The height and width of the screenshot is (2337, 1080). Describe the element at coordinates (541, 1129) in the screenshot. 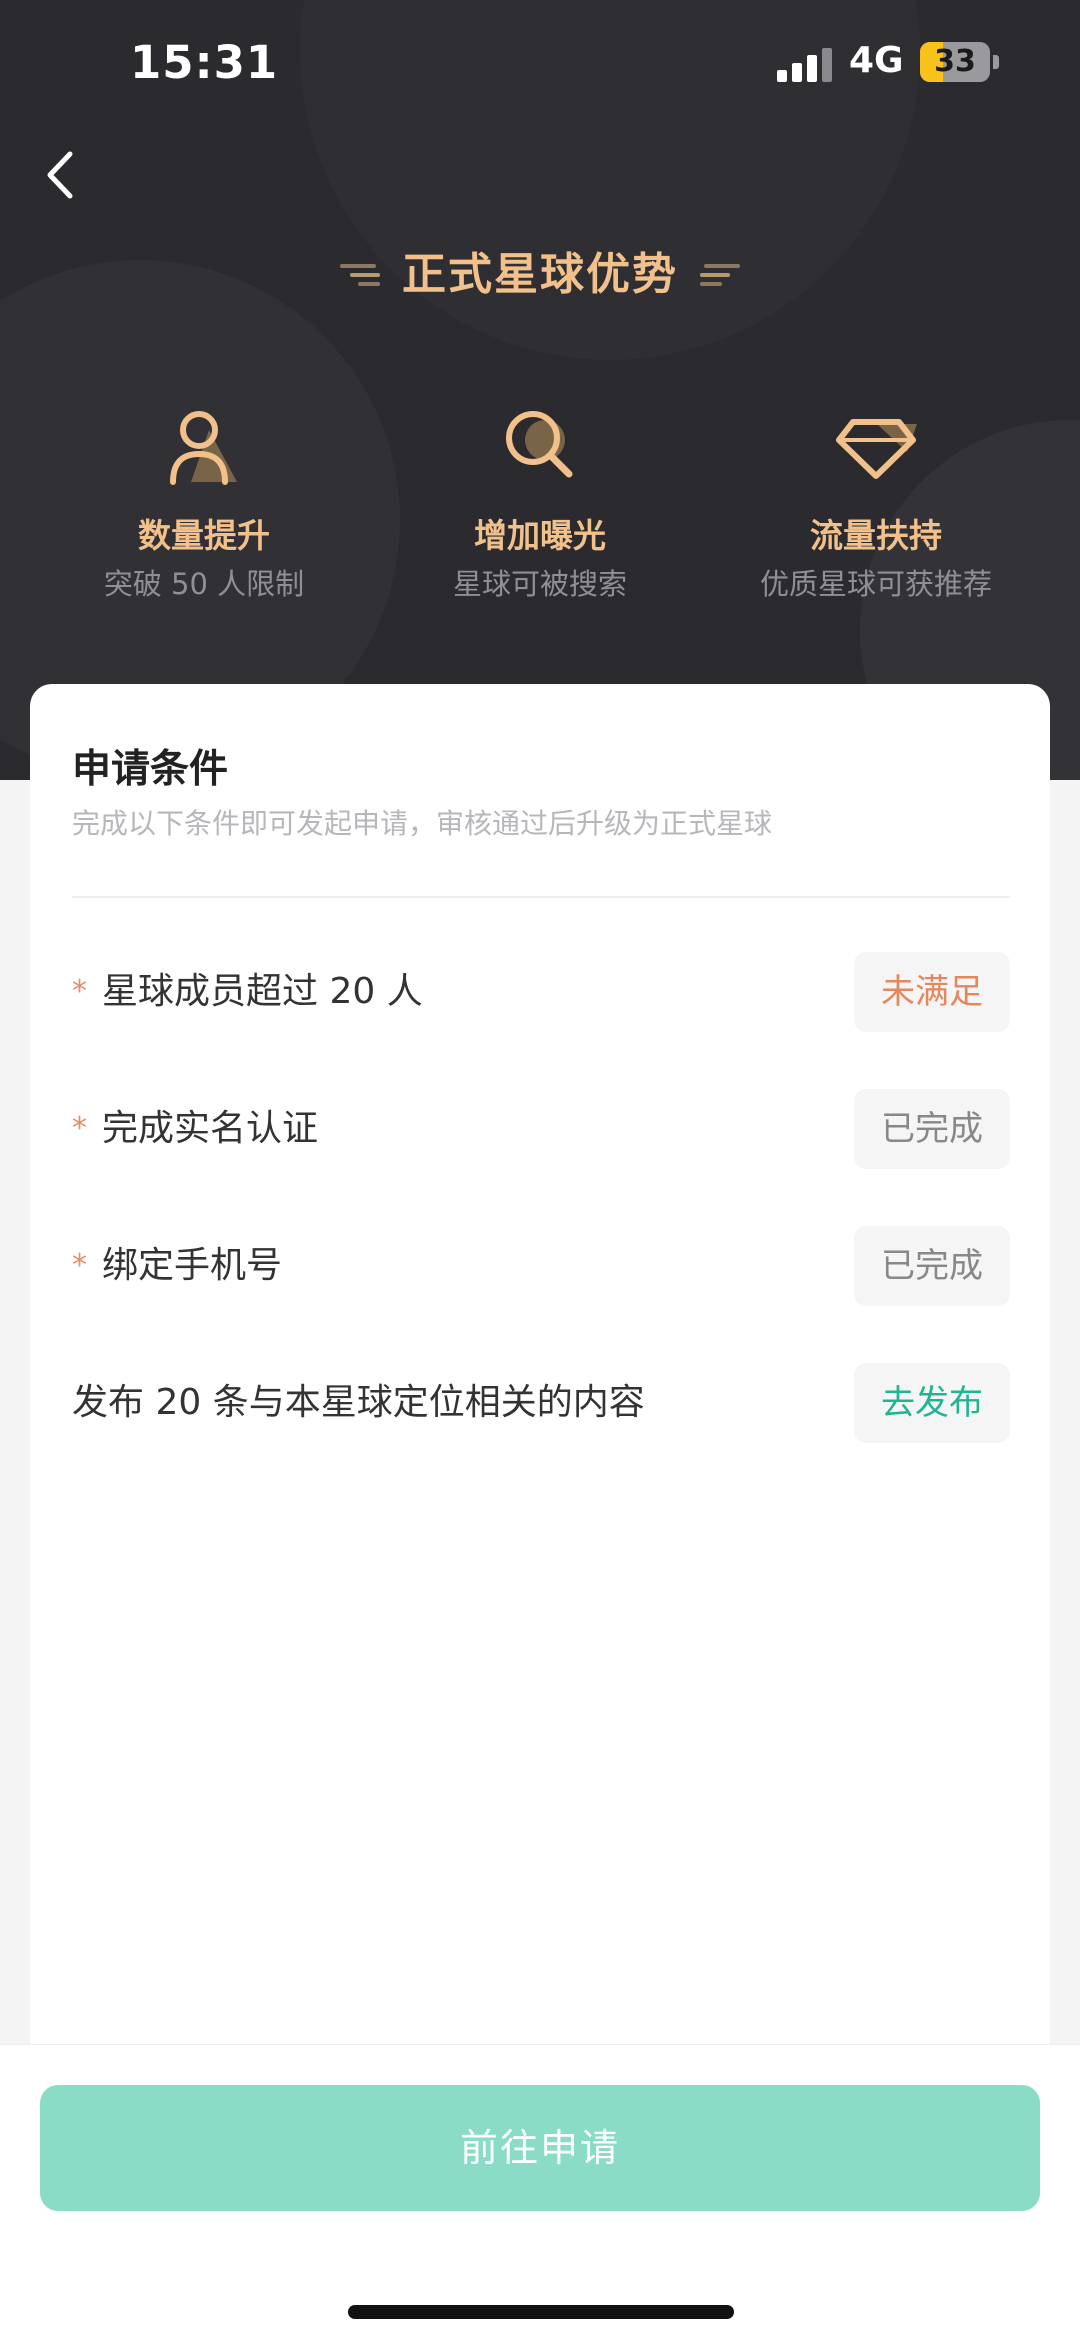

I see `condition-row: * 完成实名认证 已完成` at that location.